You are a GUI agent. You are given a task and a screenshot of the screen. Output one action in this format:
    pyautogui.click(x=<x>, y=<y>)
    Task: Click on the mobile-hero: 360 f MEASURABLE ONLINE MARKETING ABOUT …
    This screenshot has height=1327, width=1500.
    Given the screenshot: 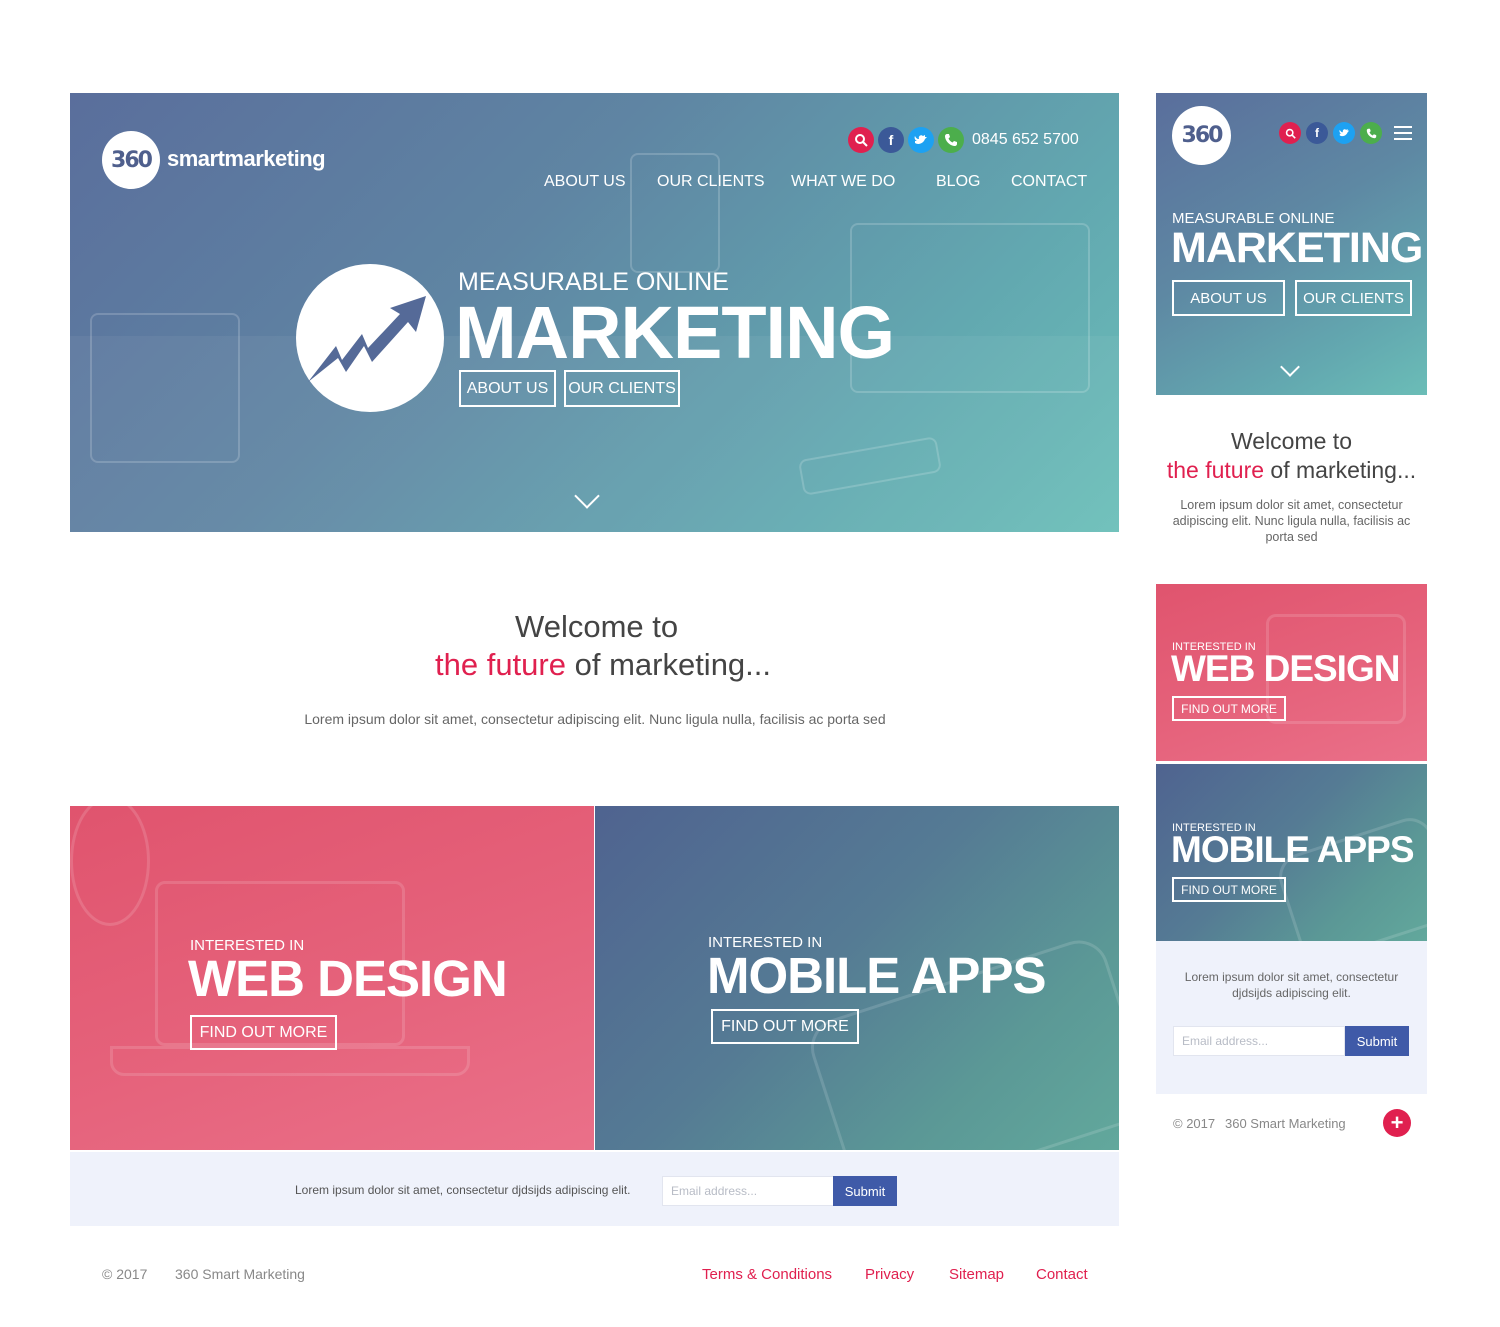 What is the action you would take?
    pyautogui.click(x=1291, y=244)
    